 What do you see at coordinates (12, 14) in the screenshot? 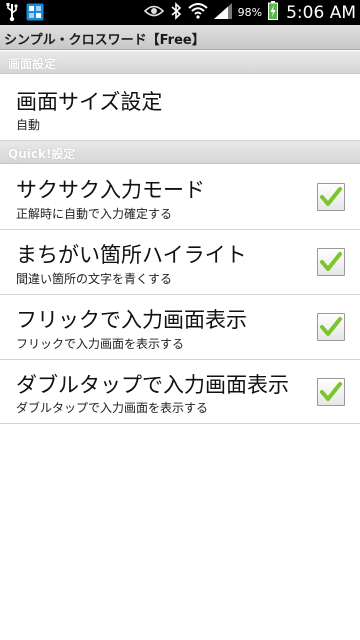
I see `usb-icon` at bounding box center [12, 14].